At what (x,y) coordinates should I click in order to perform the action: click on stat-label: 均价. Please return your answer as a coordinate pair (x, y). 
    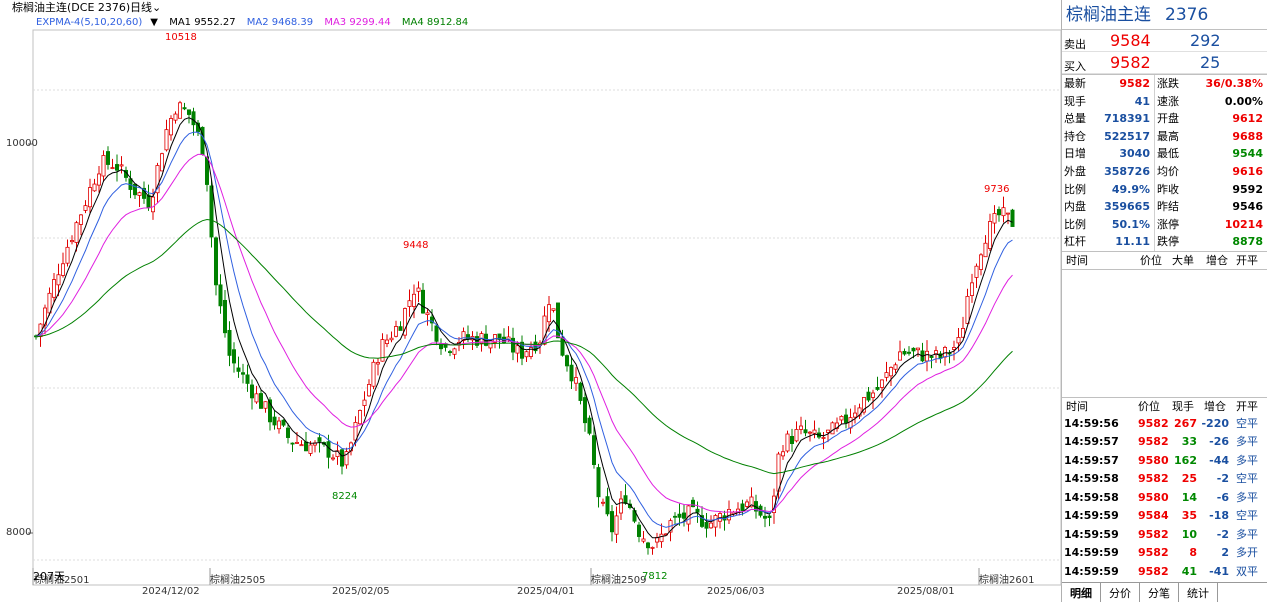
    Looking at the image, I should click on (1168, 171).